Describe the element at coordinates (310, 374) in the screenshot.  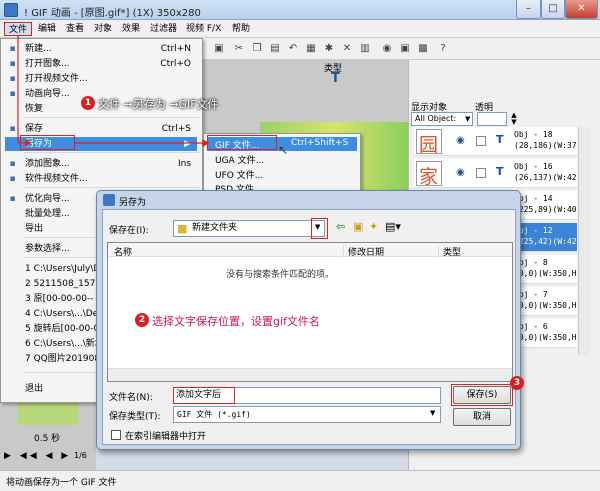
I see `horizontal-scrollbar` at that location.